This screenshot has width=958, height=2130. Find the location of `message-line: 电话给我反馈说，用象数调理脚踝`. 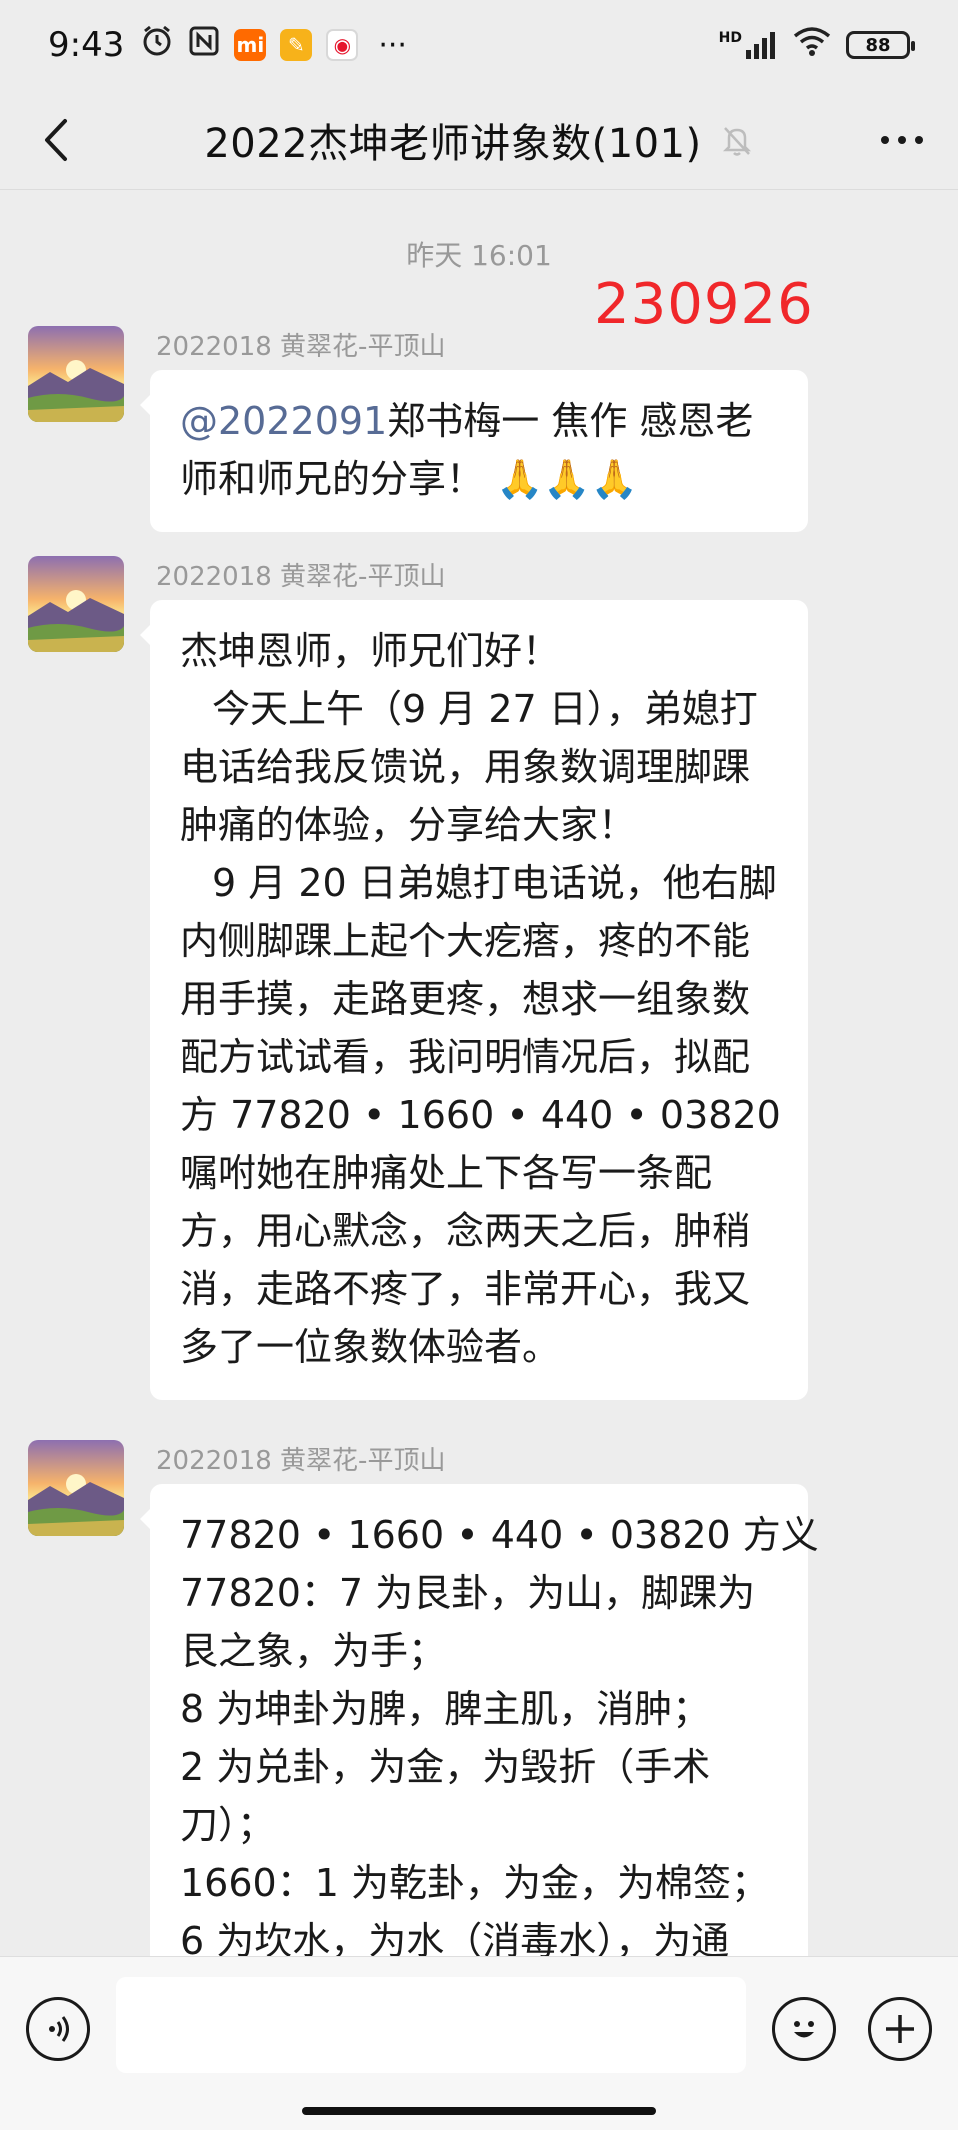

message-line: 电话给我反馈说，用象数调理脚踝 is located at coordinates (465, 767).